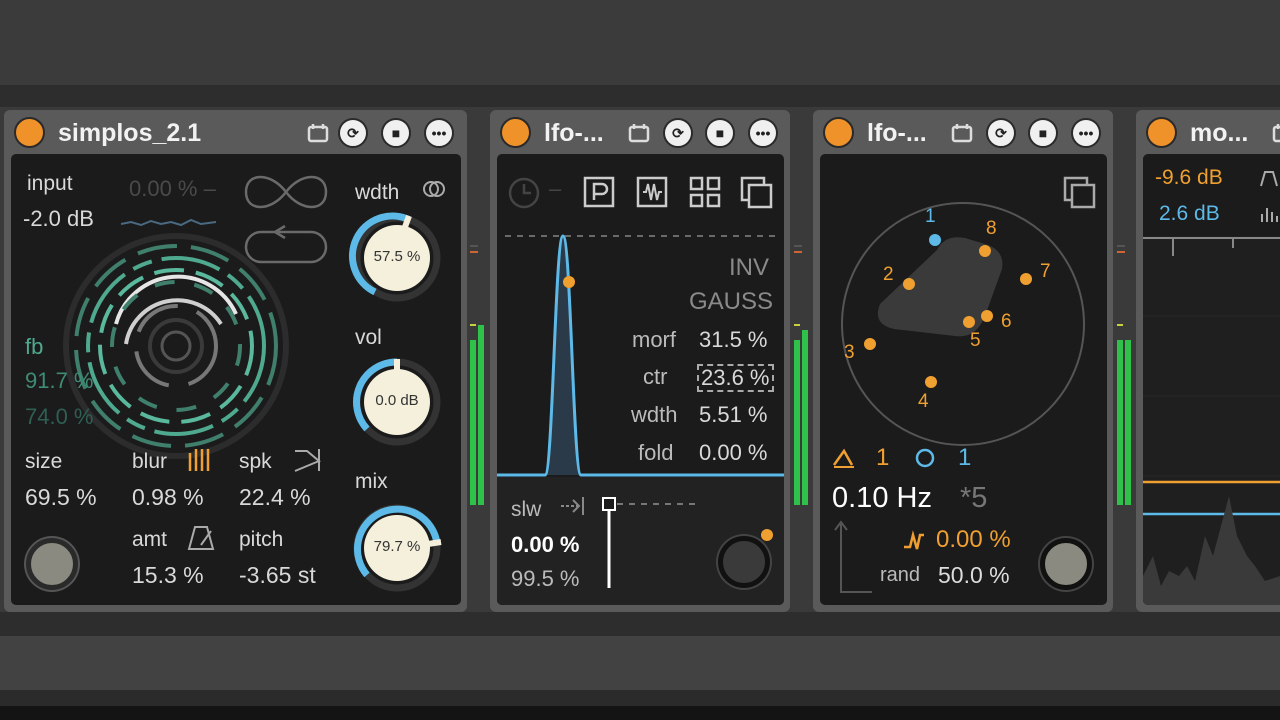  Describe the element at coordinates (930, 216) in the screenshot. I see `point-label-1: 1` at that location.